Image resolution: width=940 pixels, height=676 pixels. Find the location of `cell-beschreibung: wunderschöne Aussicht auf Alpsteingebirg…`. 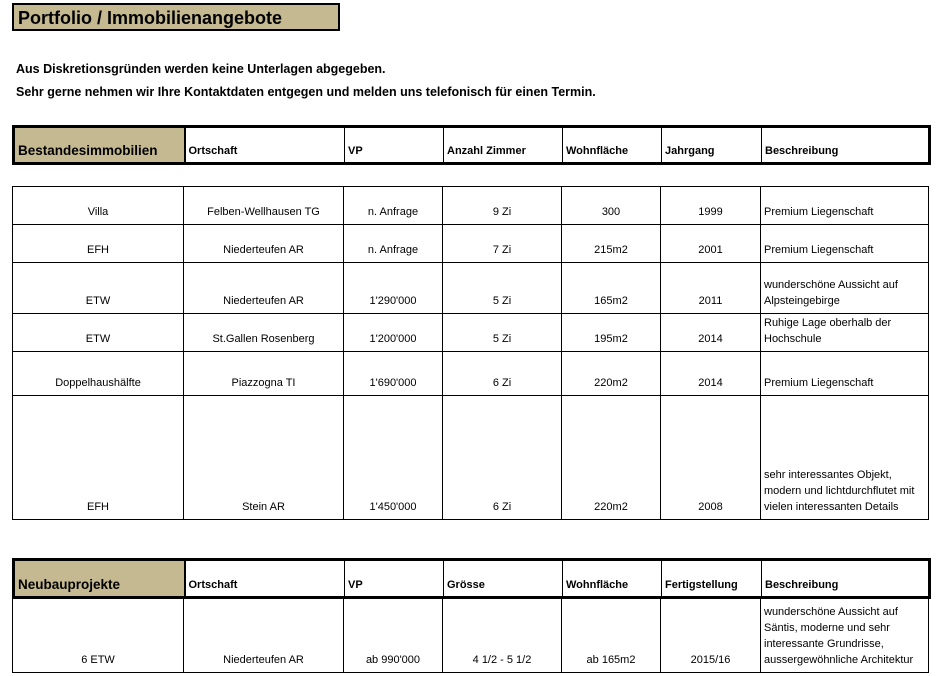

cell-beschreibung: wunderschöne Aussicht auf Alpsteingebirg… is located at coordinates (844, 288).